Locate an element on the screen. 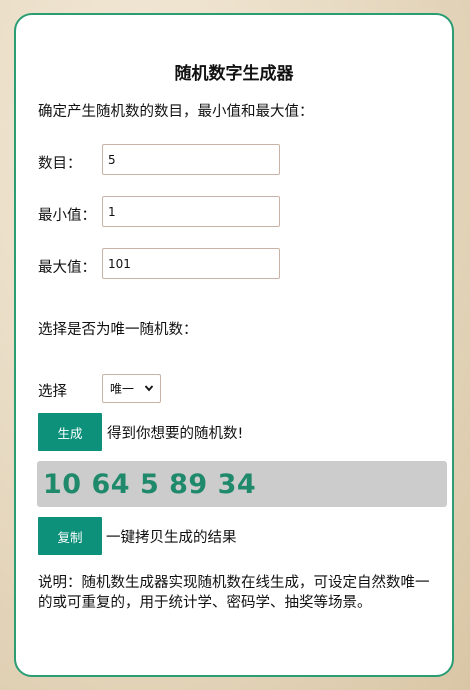 The image size is (470, 690). max-input is located at coordinates (191, 263).